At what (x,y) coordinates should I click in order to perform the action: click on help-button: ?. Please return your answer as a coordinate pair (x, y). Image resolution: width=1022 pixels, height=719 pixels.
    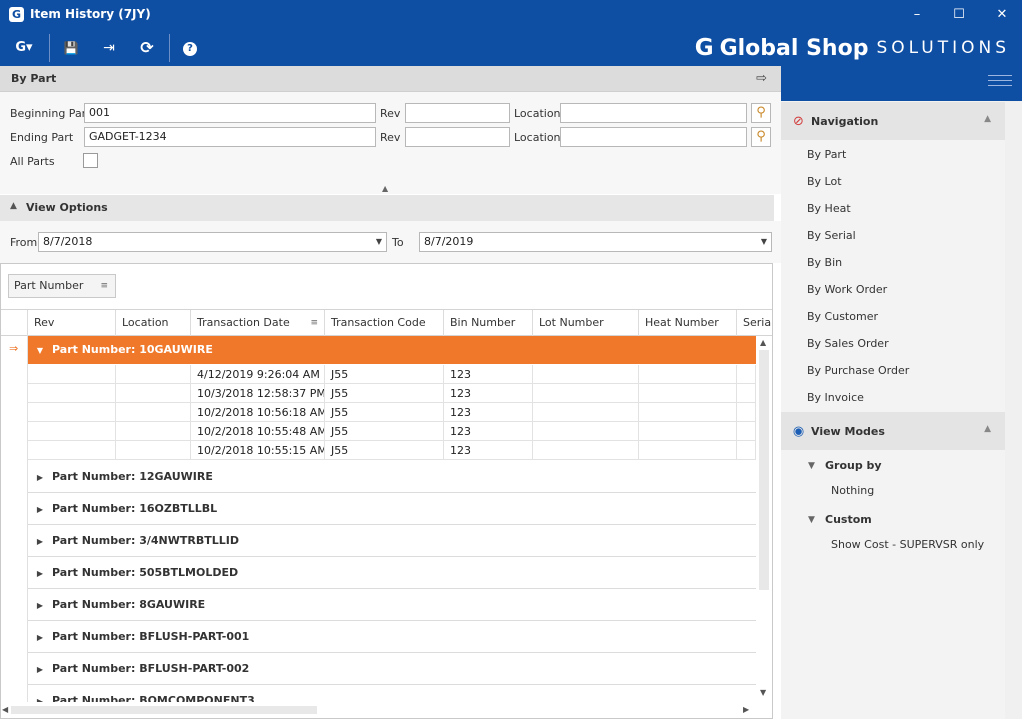
    Looking at the image, I should click on (190, 48).